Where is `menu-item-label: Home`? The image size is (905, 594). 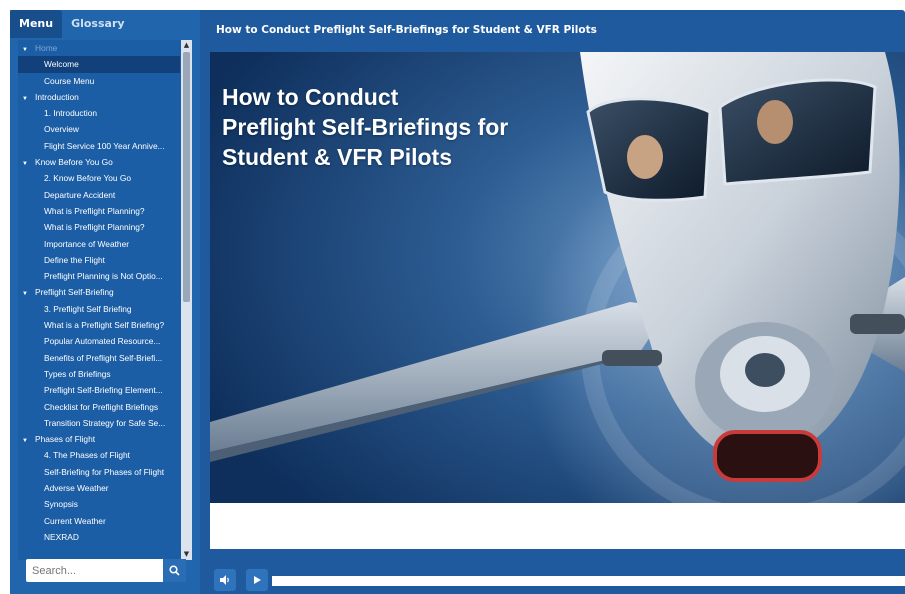
menu-item-label: Home is located at coordinates (46, 48).